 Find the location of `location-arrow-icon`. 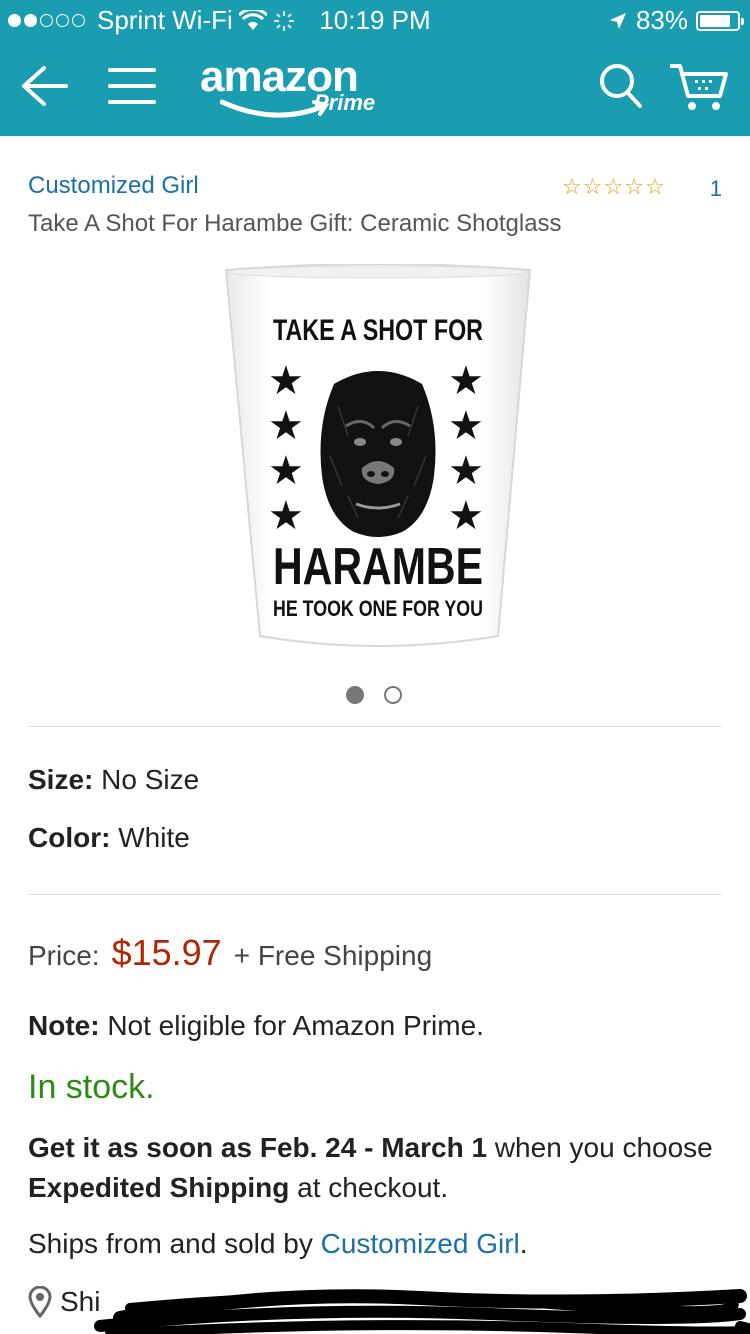

location-arrow-icon is located at coordinates (617, 20).